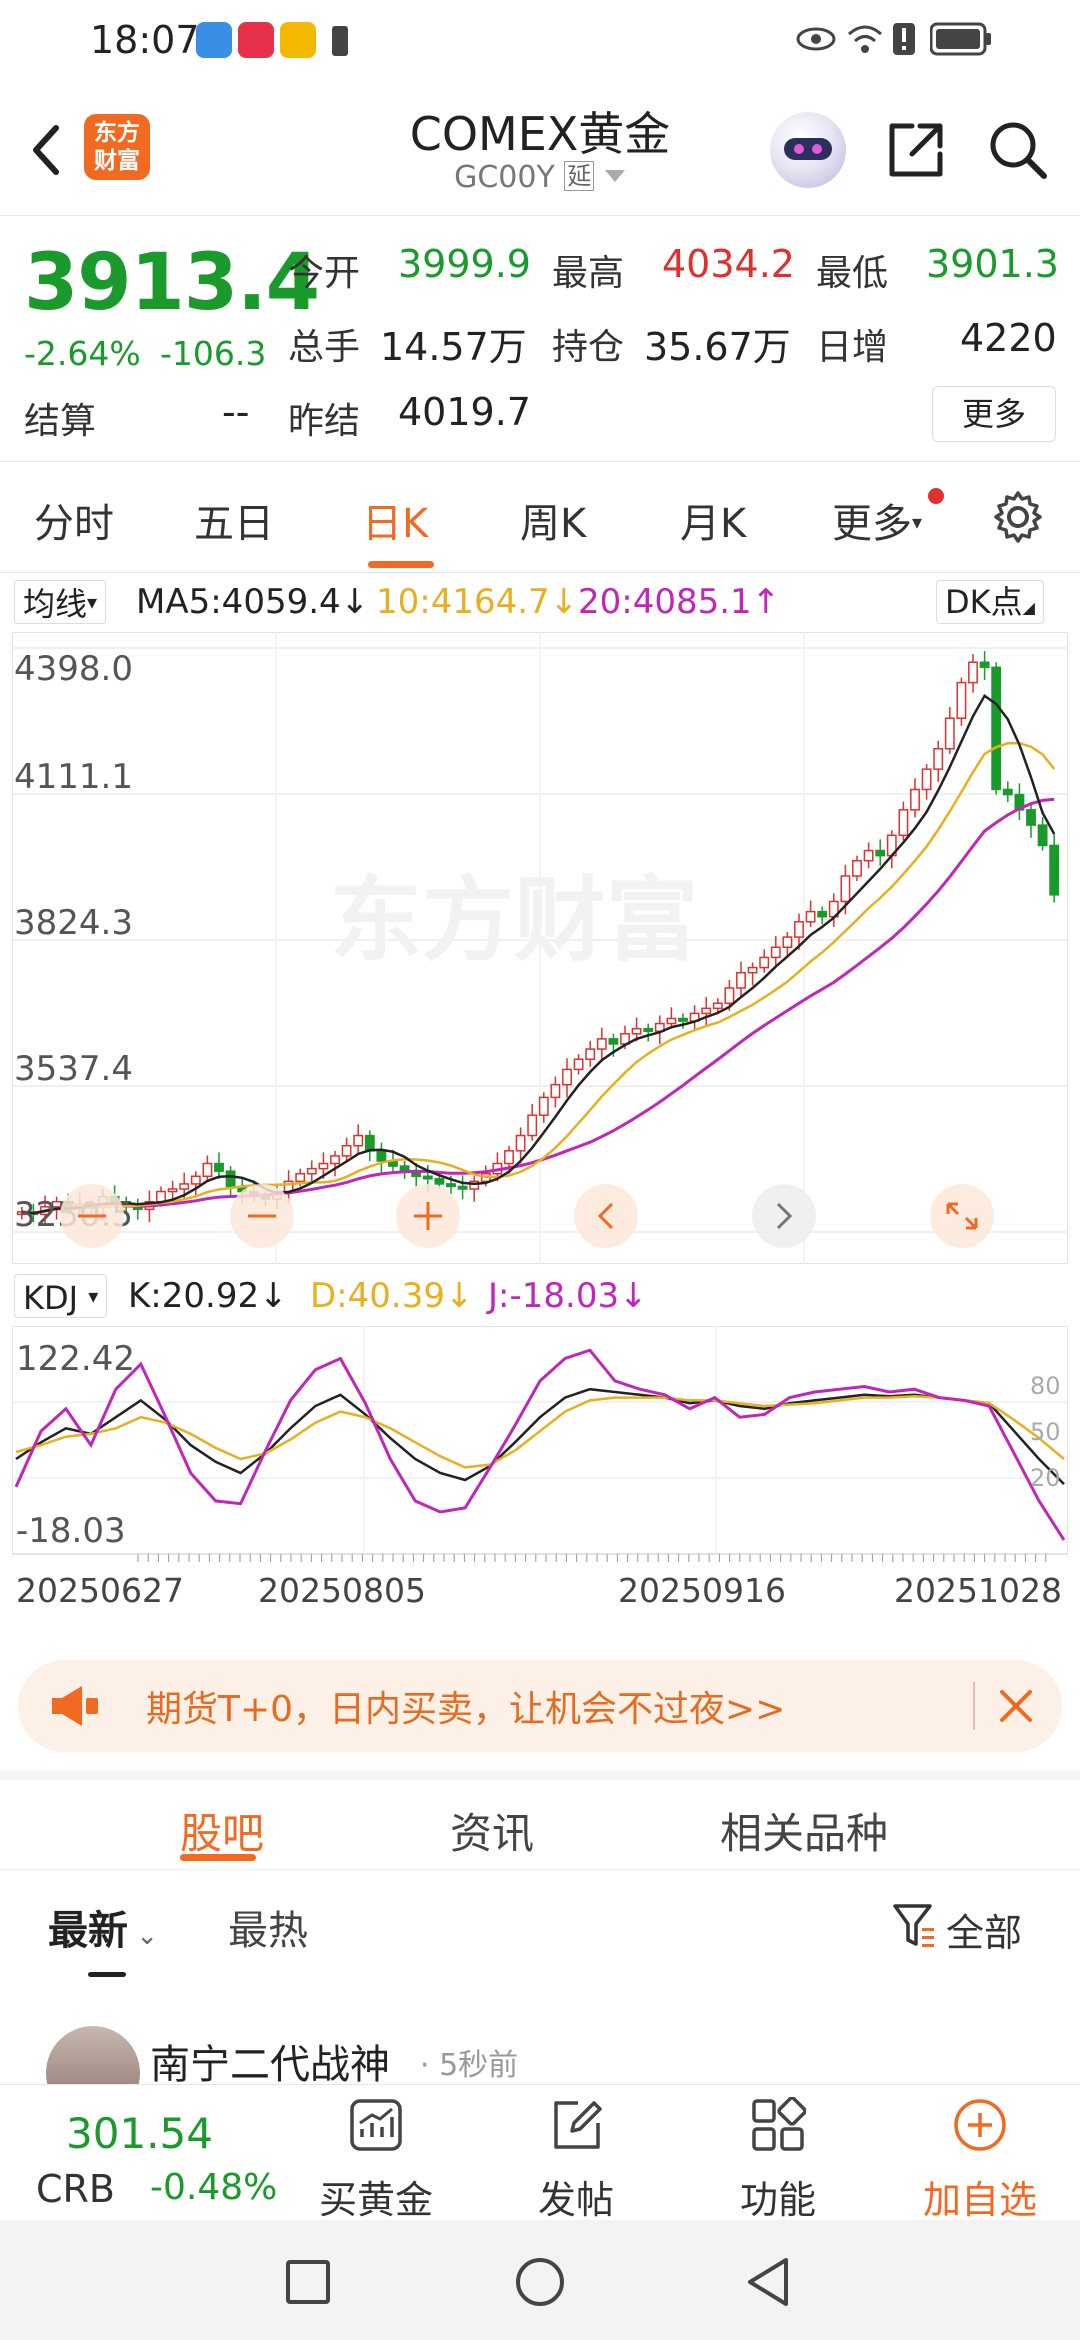  Describe the element at coordinates (93, 2055) in the screenshot. I see `avatar` at that location.